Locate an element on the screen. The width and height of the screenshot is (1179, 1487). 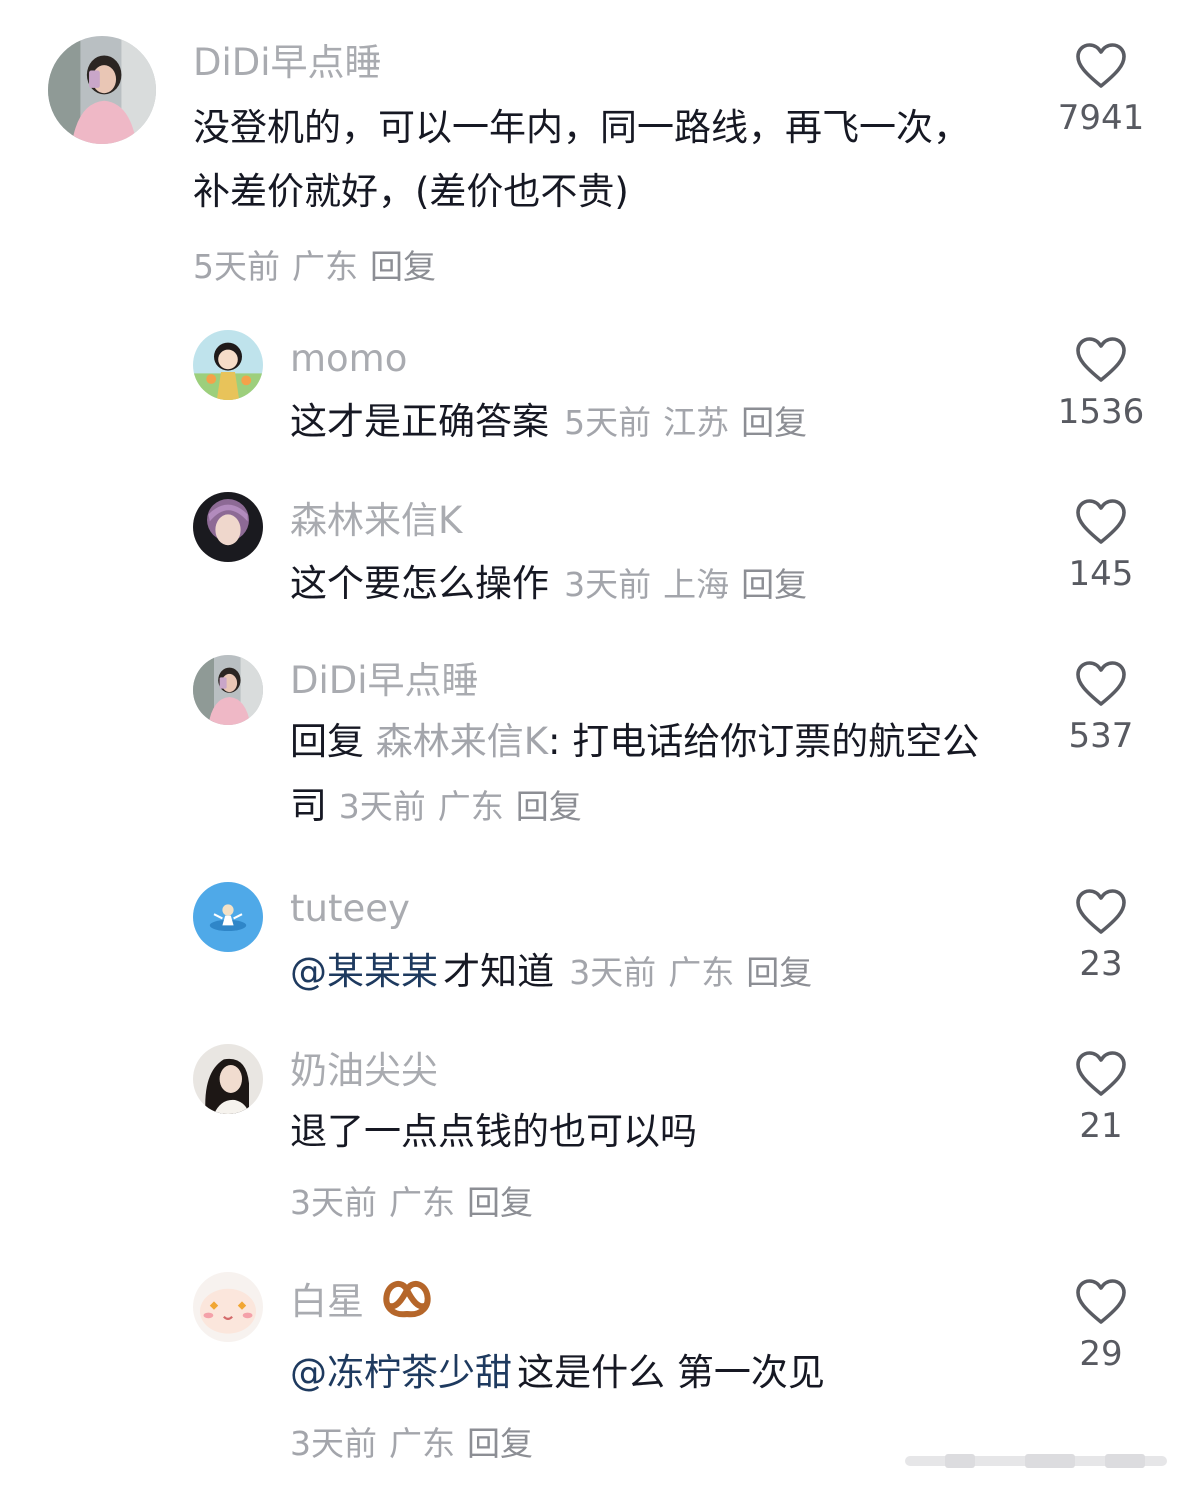
like-button: 7941 is located at coordinates (1101, 90).